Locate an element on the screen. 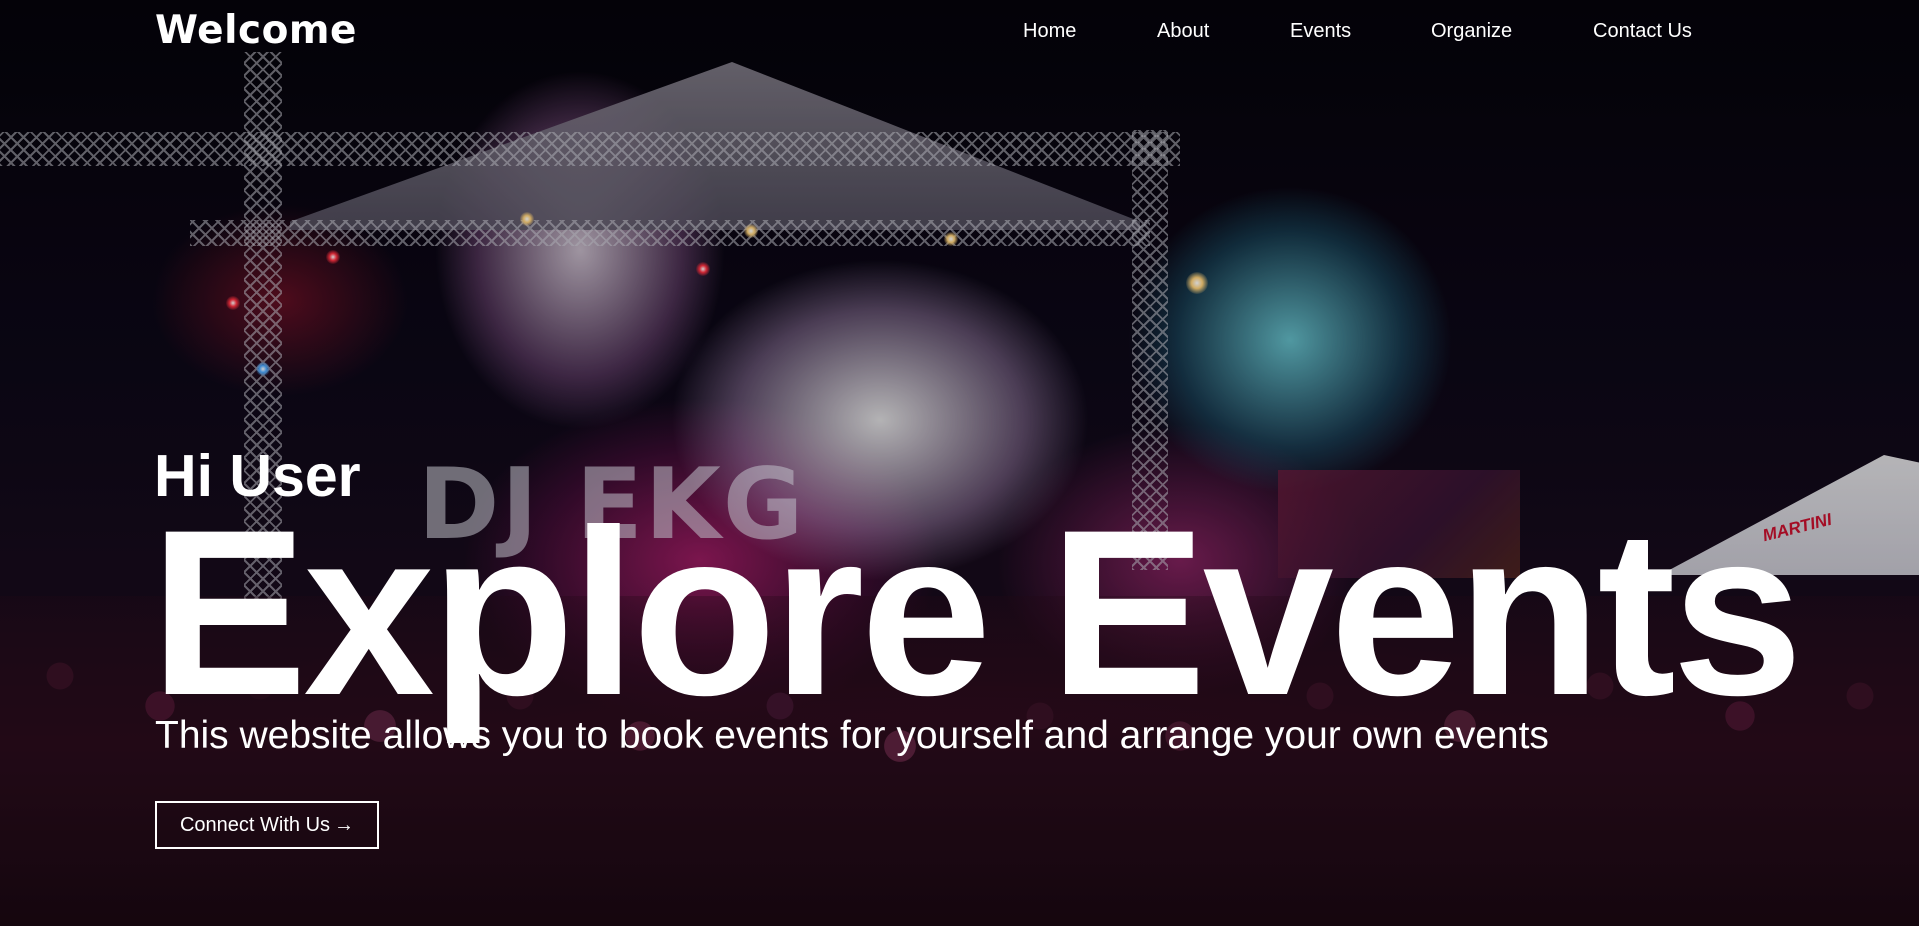 This screenshot has height=926, width=1919. nav-contact-us: Contact Us is located at coordinates (1642, 31).